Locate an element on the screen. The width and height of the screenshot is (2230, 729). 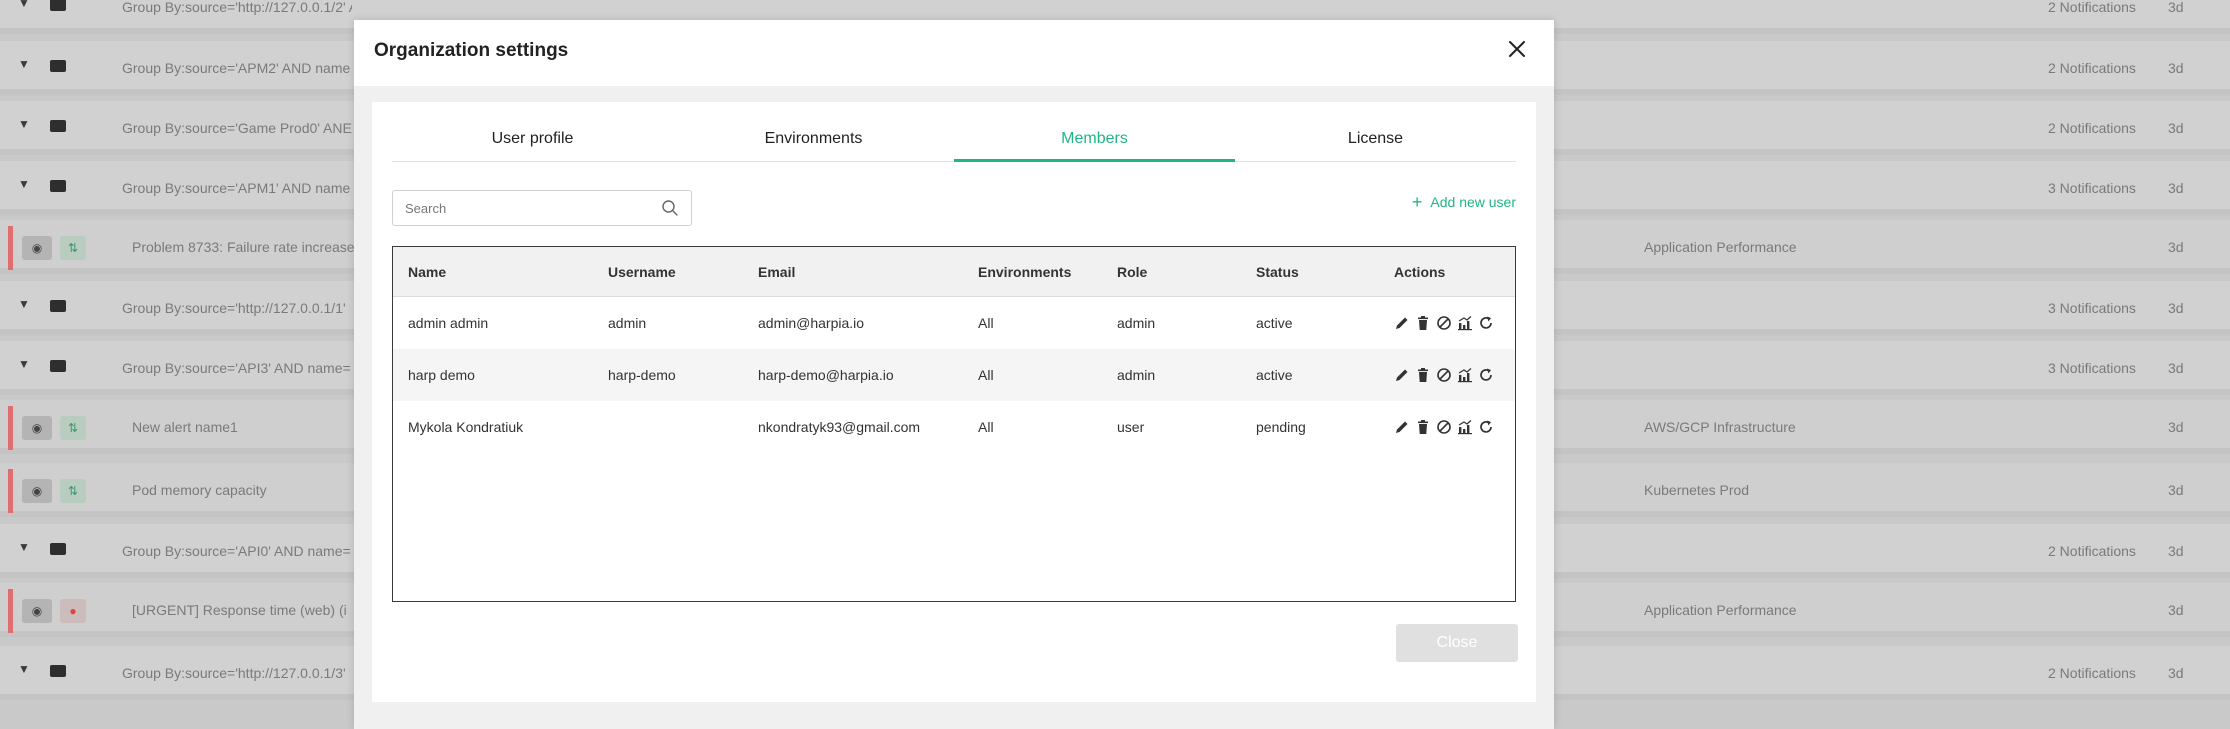
row-title: Group By:source='http://127.0.0.1/1' is located at coordinates (234, 308).